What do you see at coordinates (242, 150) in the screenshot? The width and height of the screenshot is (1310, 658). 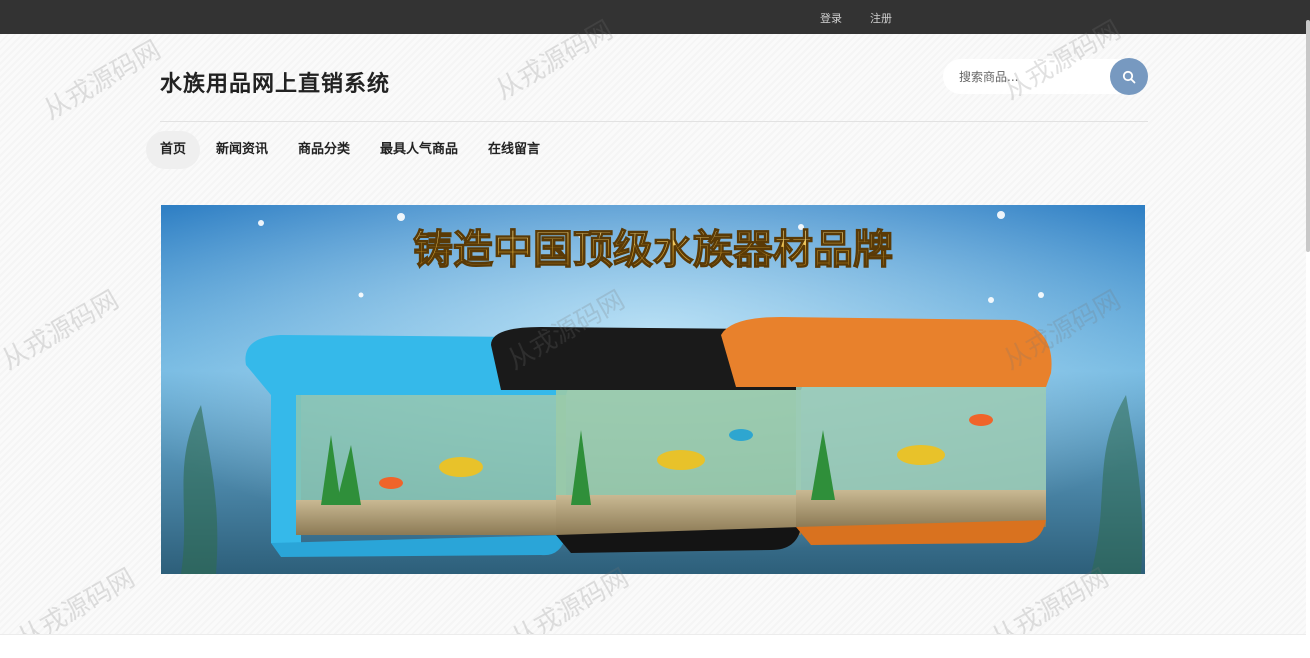 I see `nav-item-news: 新闻资讯` at bounding box center [242, 150].